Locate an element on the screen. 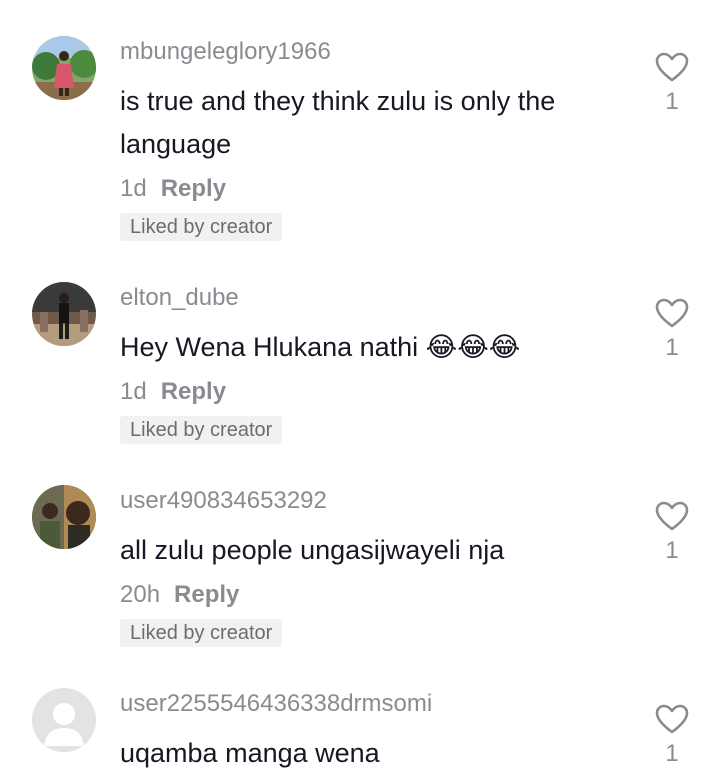 This screenshot has width=720, height=779. username: user490834653292 is located at coordinates (223, 501).